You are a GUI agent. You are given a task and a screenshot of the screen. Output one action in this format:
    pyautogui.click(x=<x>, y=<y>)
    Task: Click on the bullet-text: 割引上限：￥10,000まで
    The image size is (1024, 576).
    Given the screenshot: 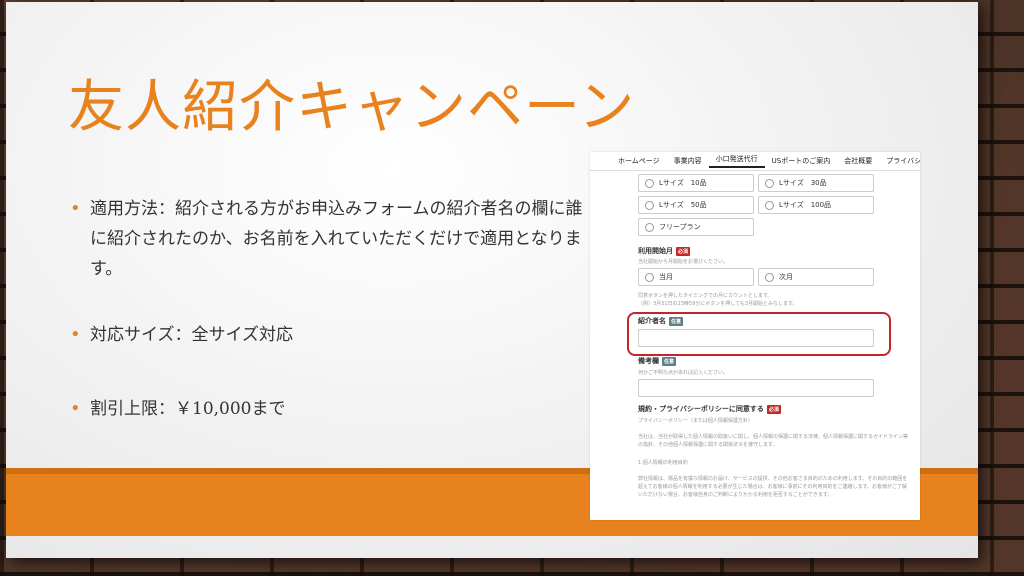 What is the action you would take?
    pyautogui.click(x=188, y=409)
    